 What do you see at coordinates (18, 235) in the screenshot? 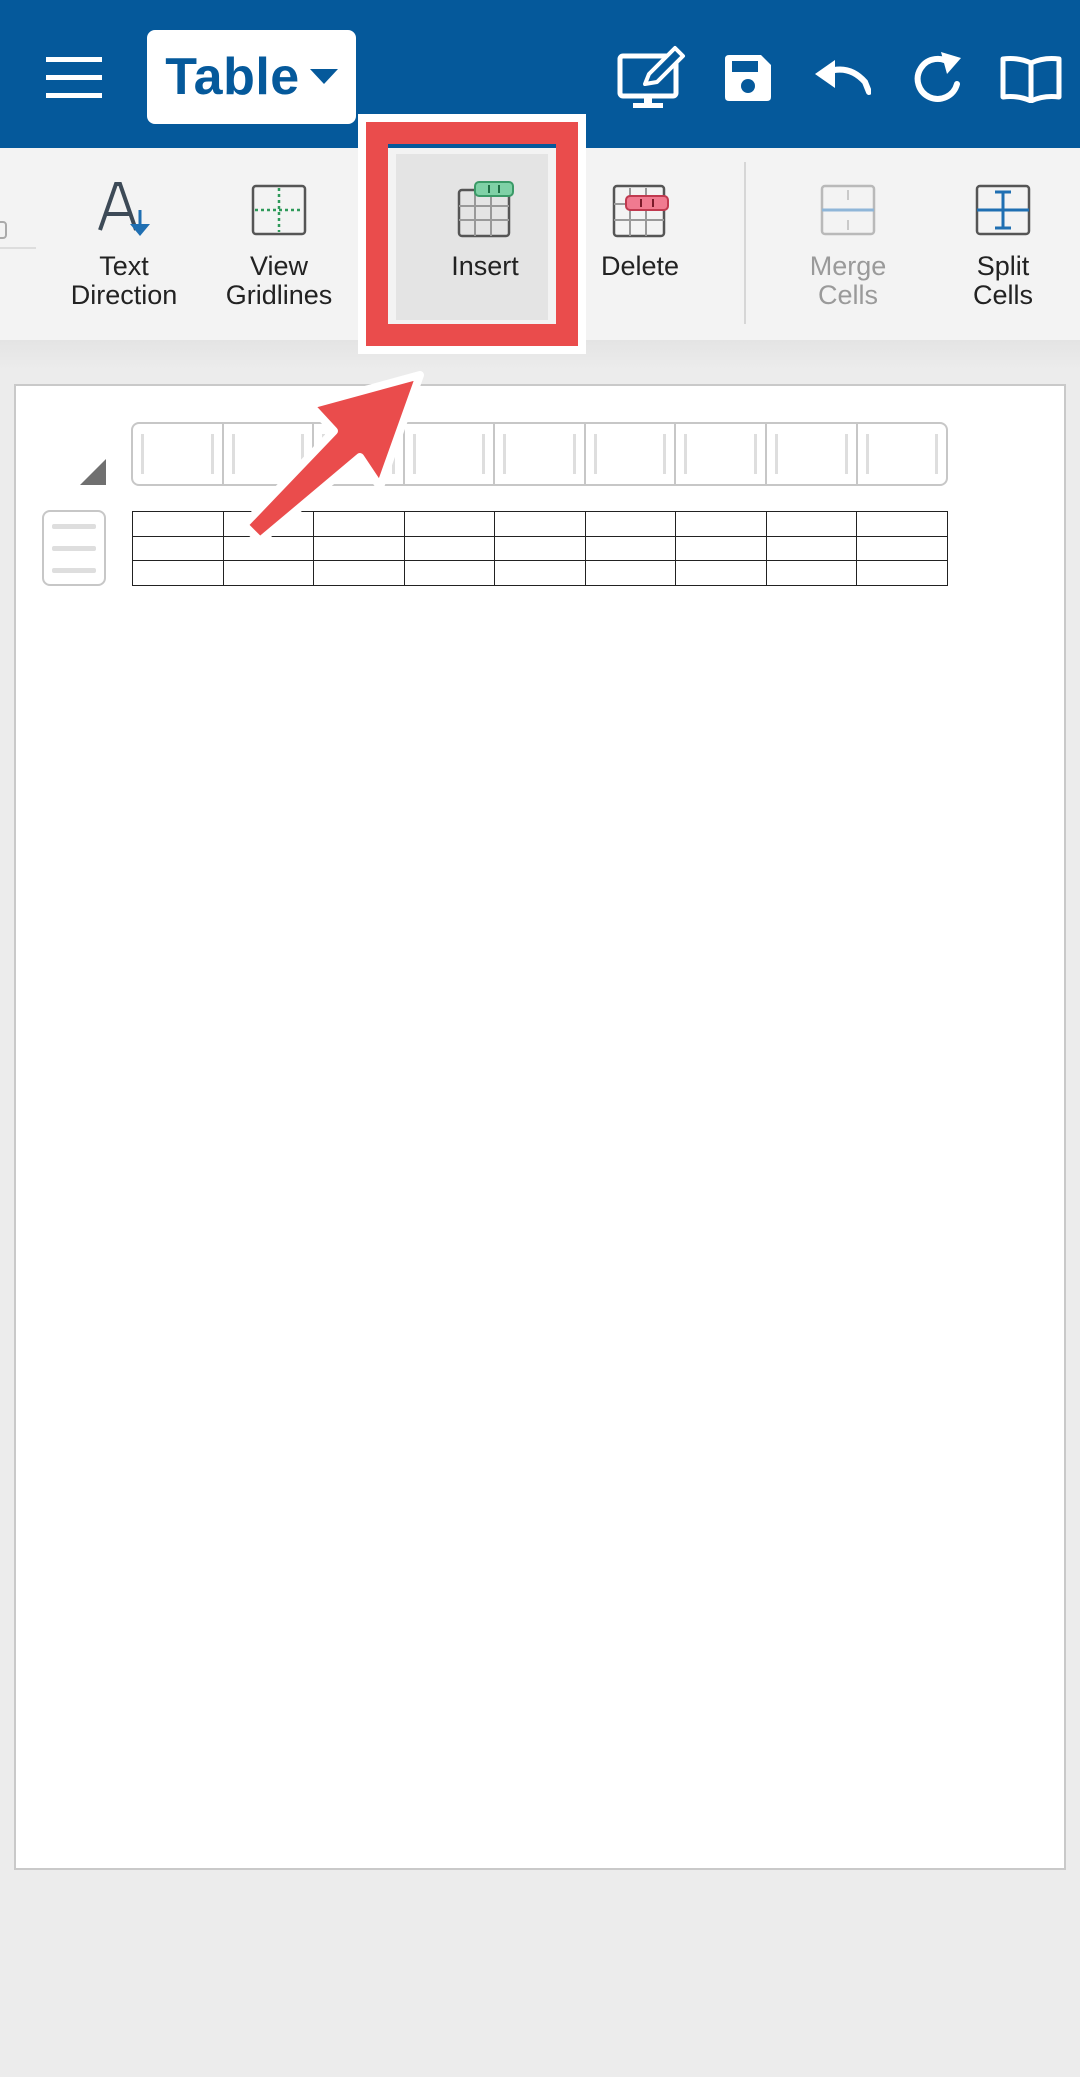
I see `partial-icon` at bounding box center [18, 235].